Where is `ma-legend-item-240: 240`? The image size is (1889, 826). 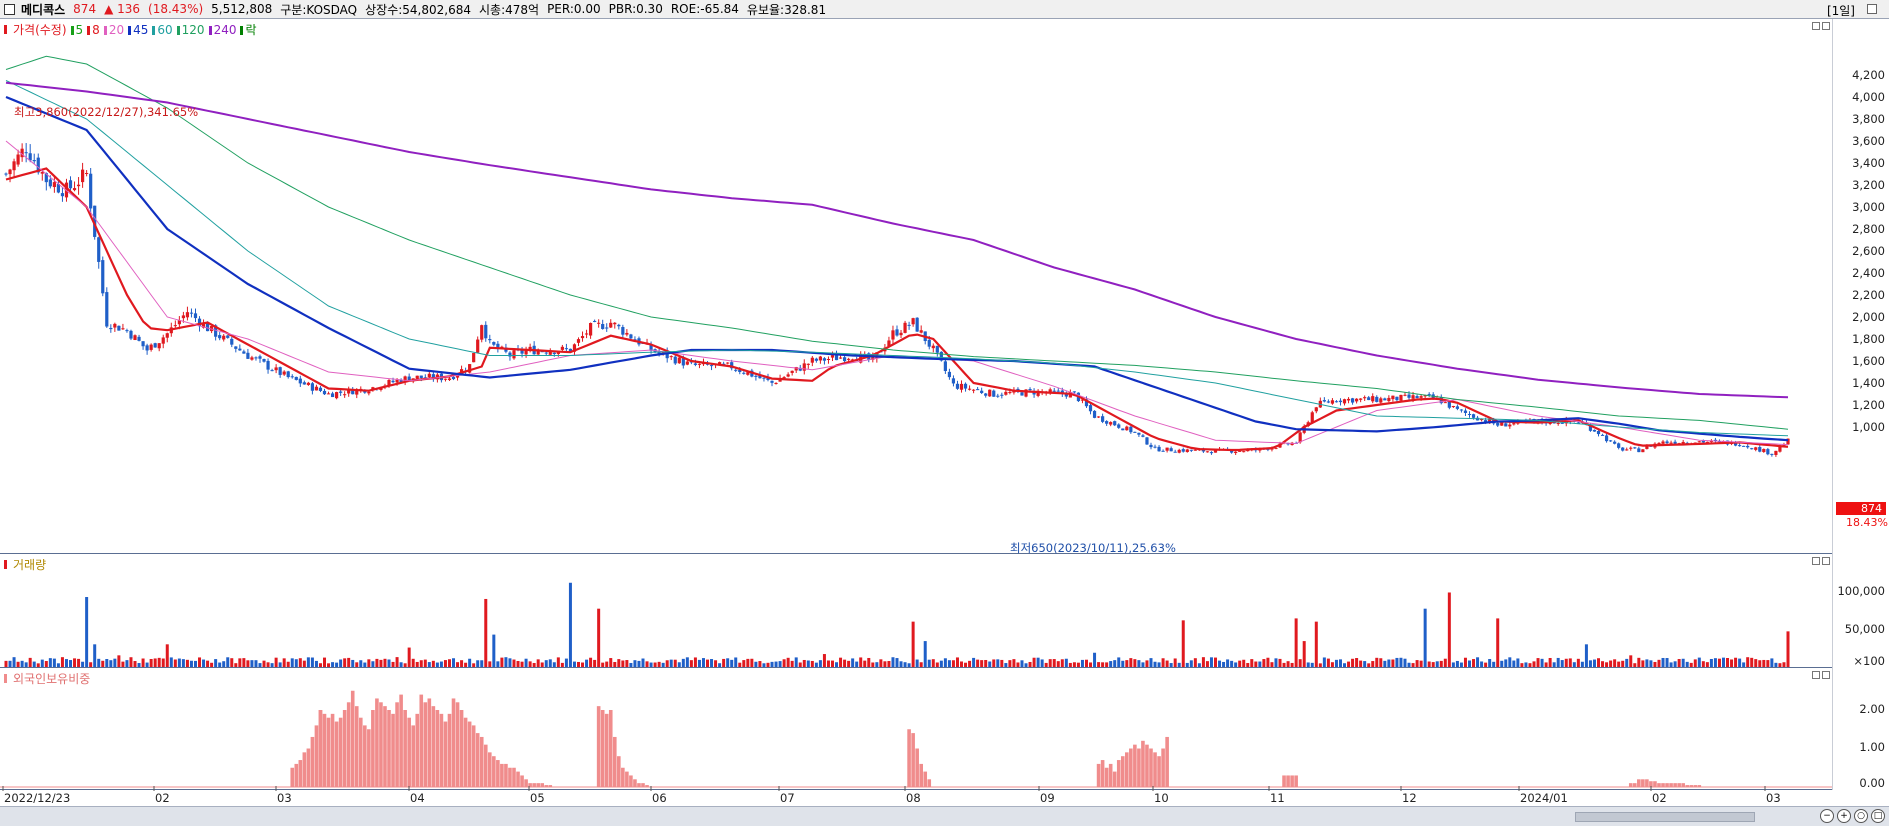
ma-legend-item-240: 240 is located at coordinates (222, 29).